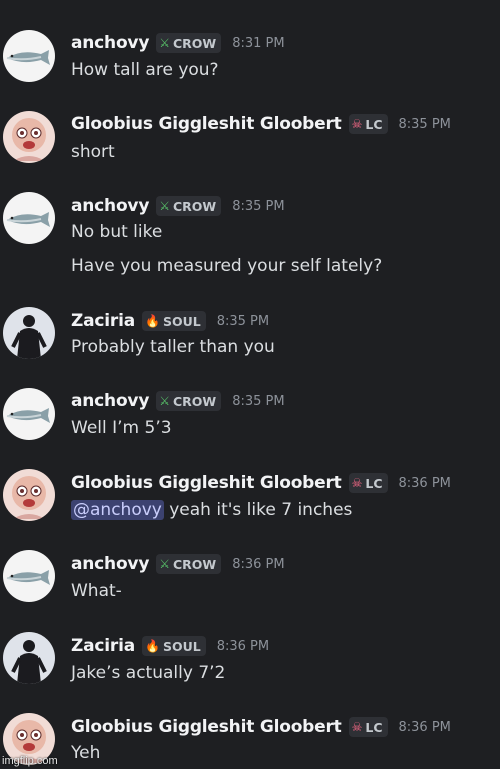  Describe the element at coordinates (145, 70) in the screenshot. I see `message-text: How tall are you?` at that location.